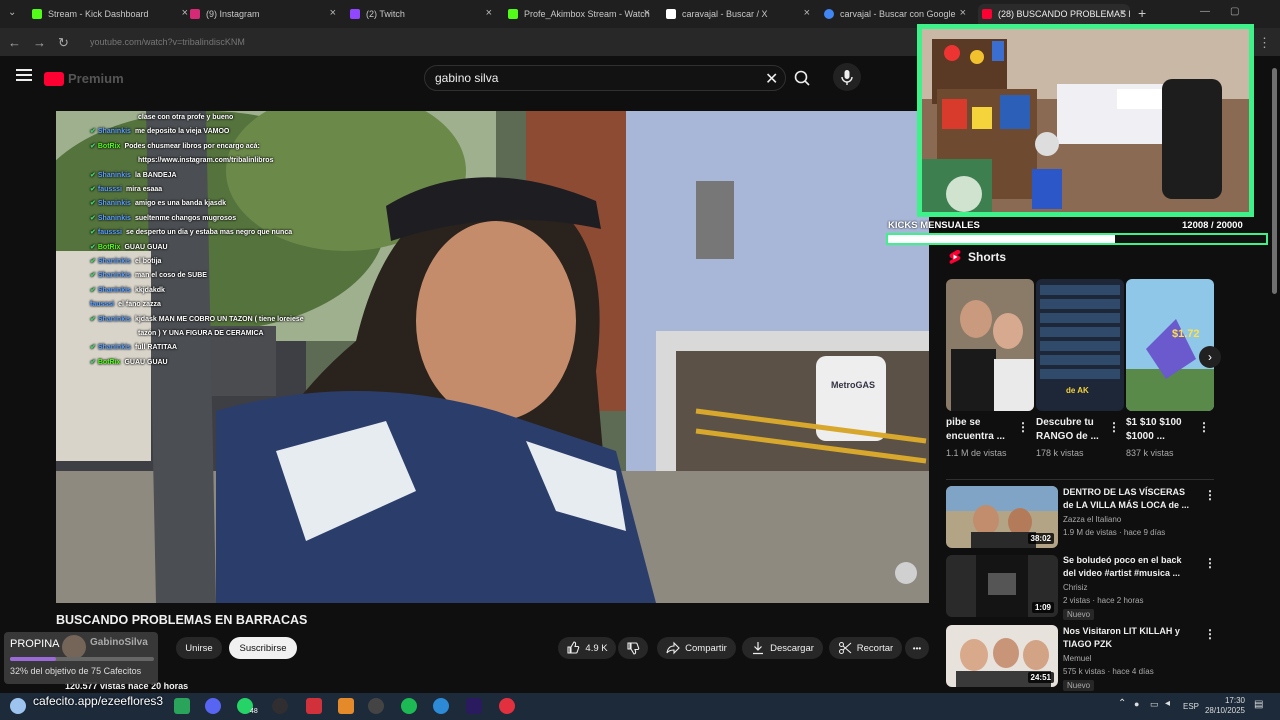 This screenshot has height=720, width=1280. Describe the element at coordinates (934, 225) in the screenshot. I see `kicks-label: KICKS MENSUALES` at that location.